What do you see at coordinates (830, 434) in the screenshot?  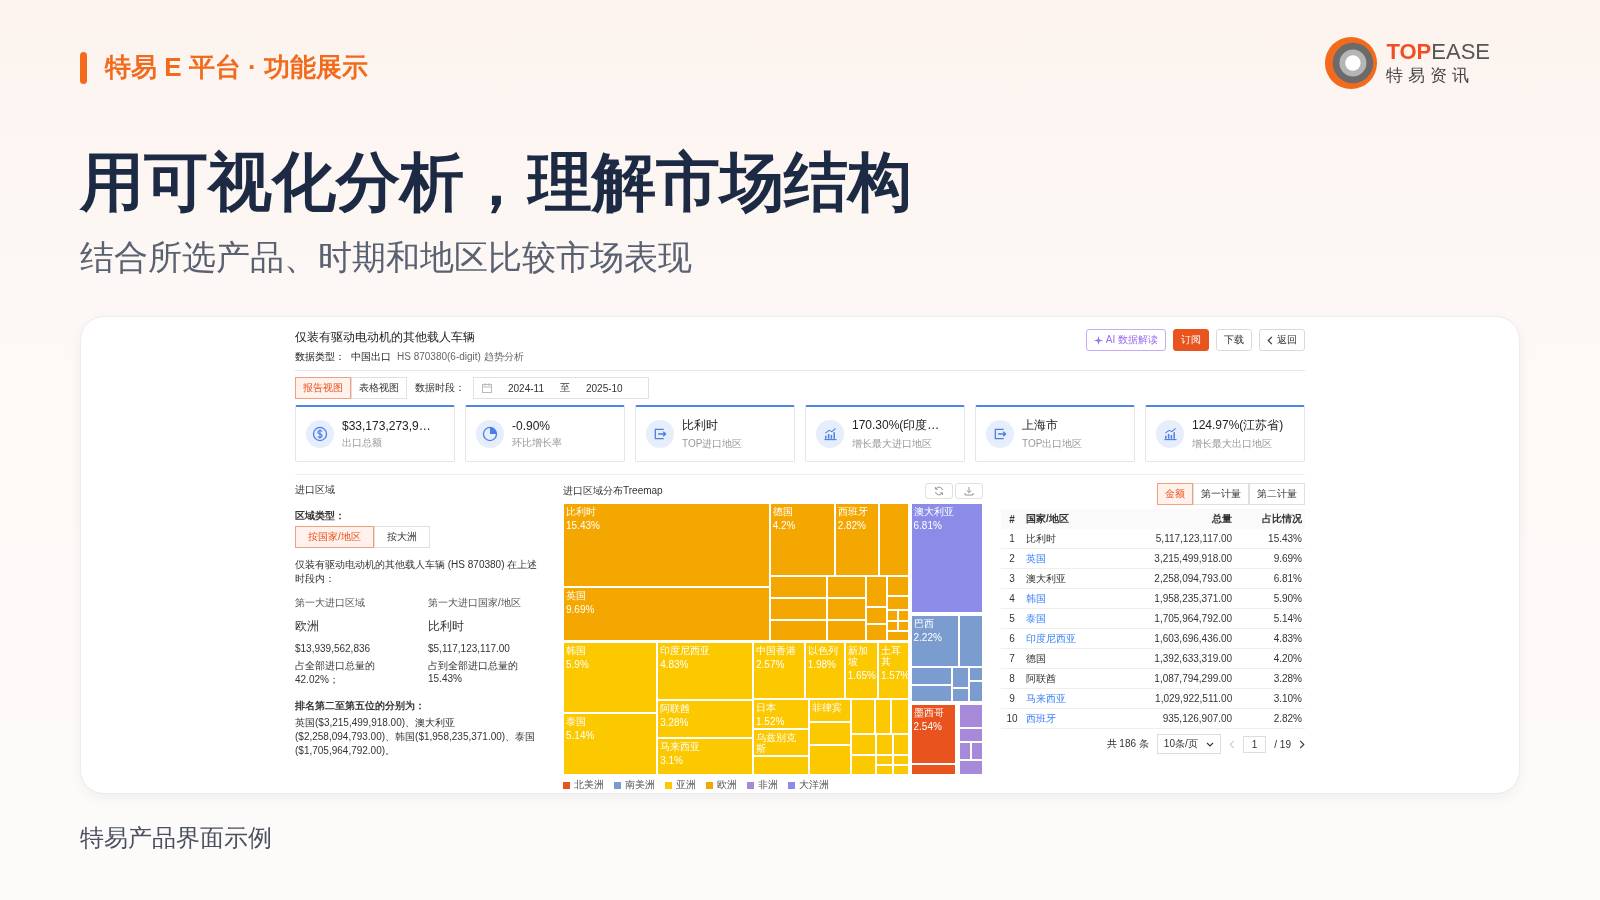 I see `bar-chart-icon` at bounding box center [830, 434].